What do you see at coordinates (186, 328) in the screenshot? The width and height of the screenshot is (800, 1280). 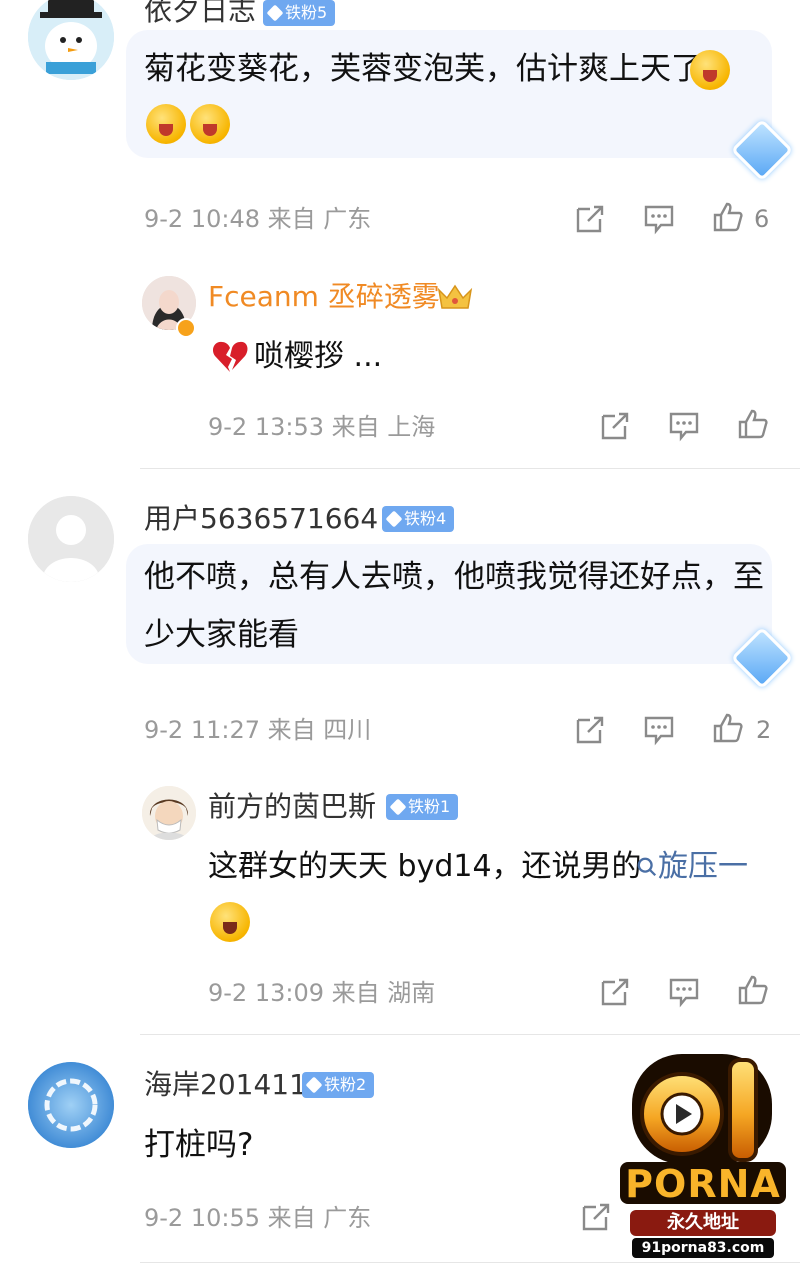 I see `verified-icon` at bounding box center [186, 328].